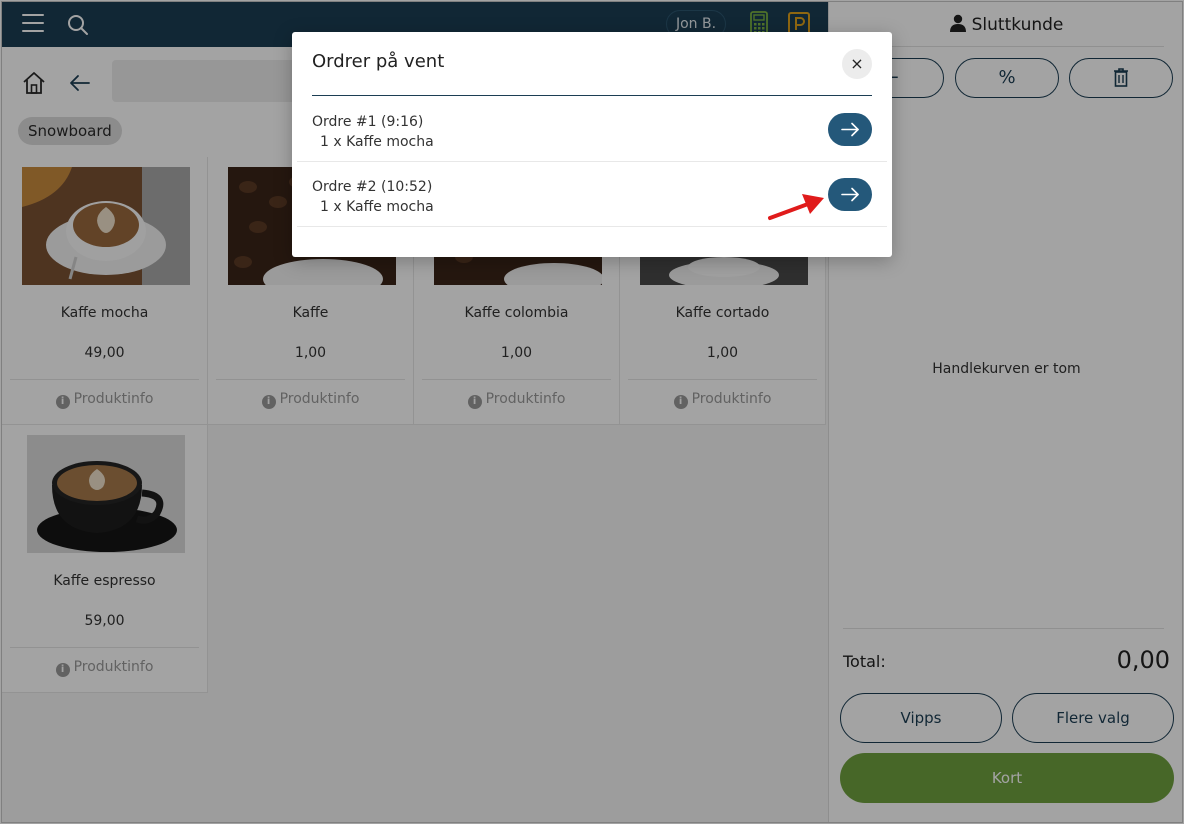 This screenshot has height=824, width=1184. I want to click on held-order-row: Ordre #1 (9:16) 1 x Kaffe mocha, so click(592, 129).